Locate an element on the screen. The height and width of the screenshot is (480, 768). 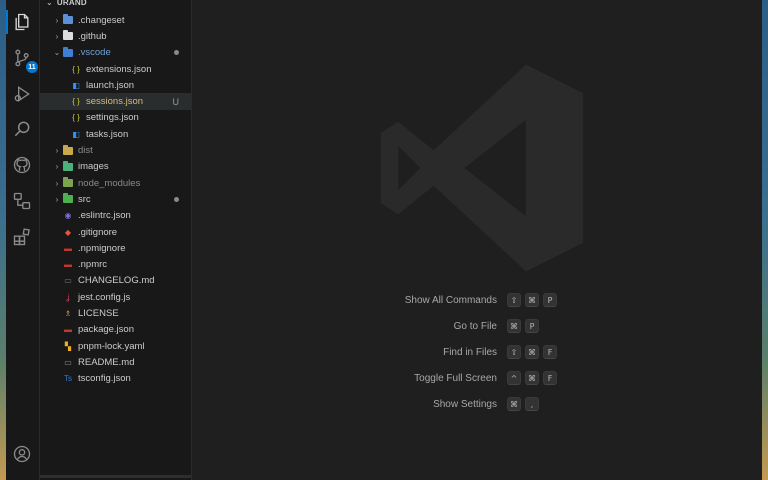
item-label: images is located at coordinates (93, 167).